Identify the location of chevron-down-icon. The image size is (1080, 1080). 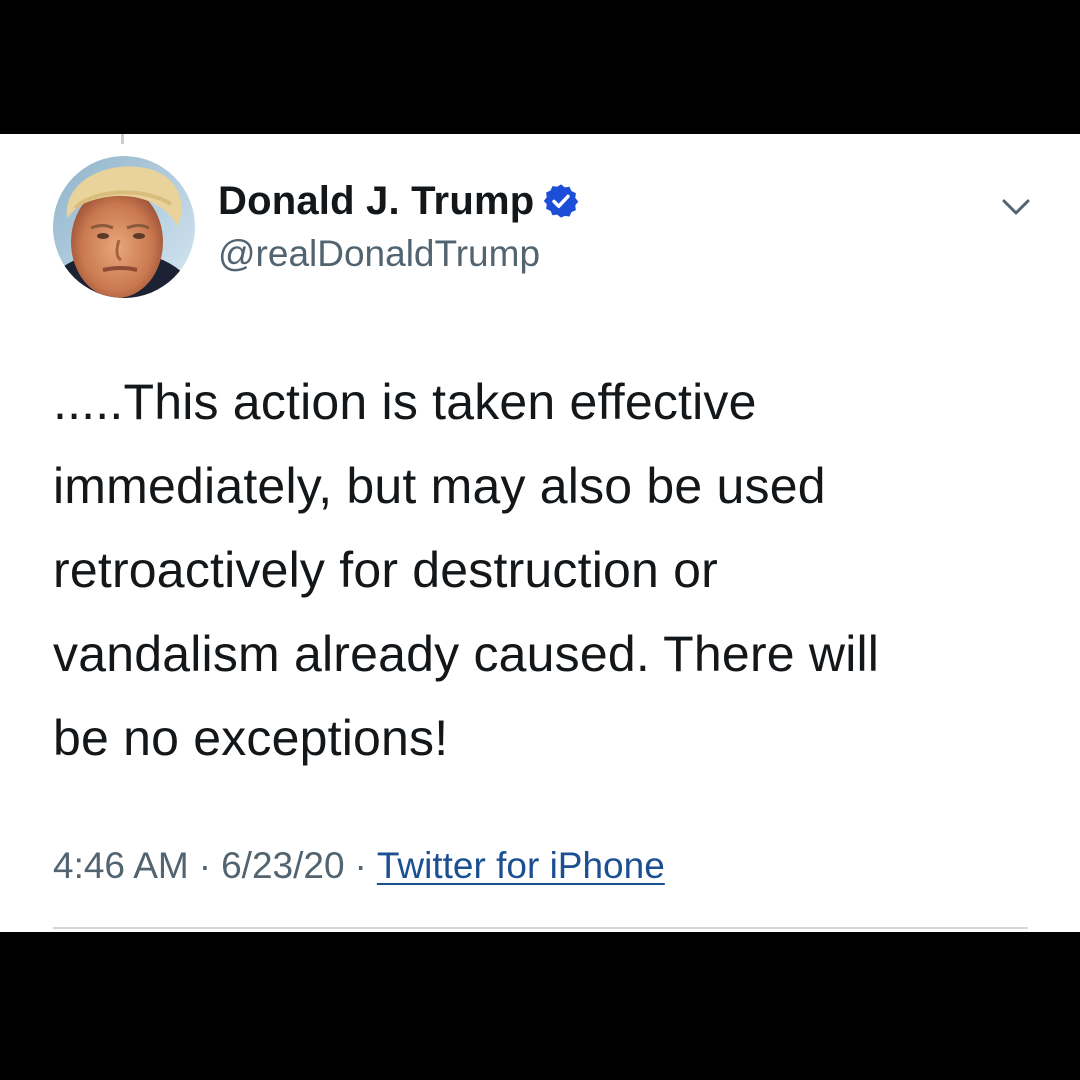
(1016, 207).